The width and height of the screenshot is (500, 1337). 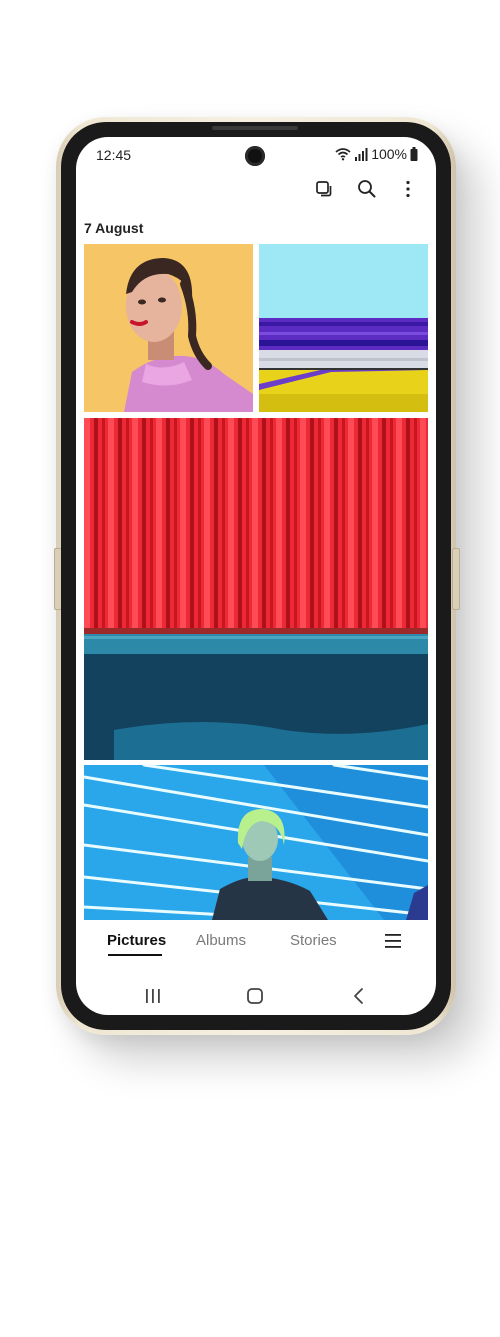 What do you see at coordinates (343, 328) in the screenshot?
I see `photo-thumbnail-color-stripes` at bounding box center [343, 328].